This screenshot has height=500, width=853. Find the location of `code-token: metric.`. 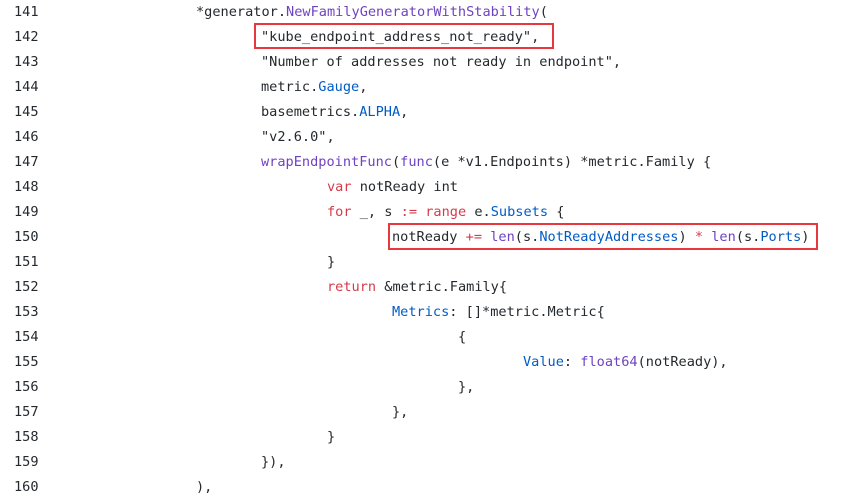

code-token: metric. is located at coordinates (290, 87).